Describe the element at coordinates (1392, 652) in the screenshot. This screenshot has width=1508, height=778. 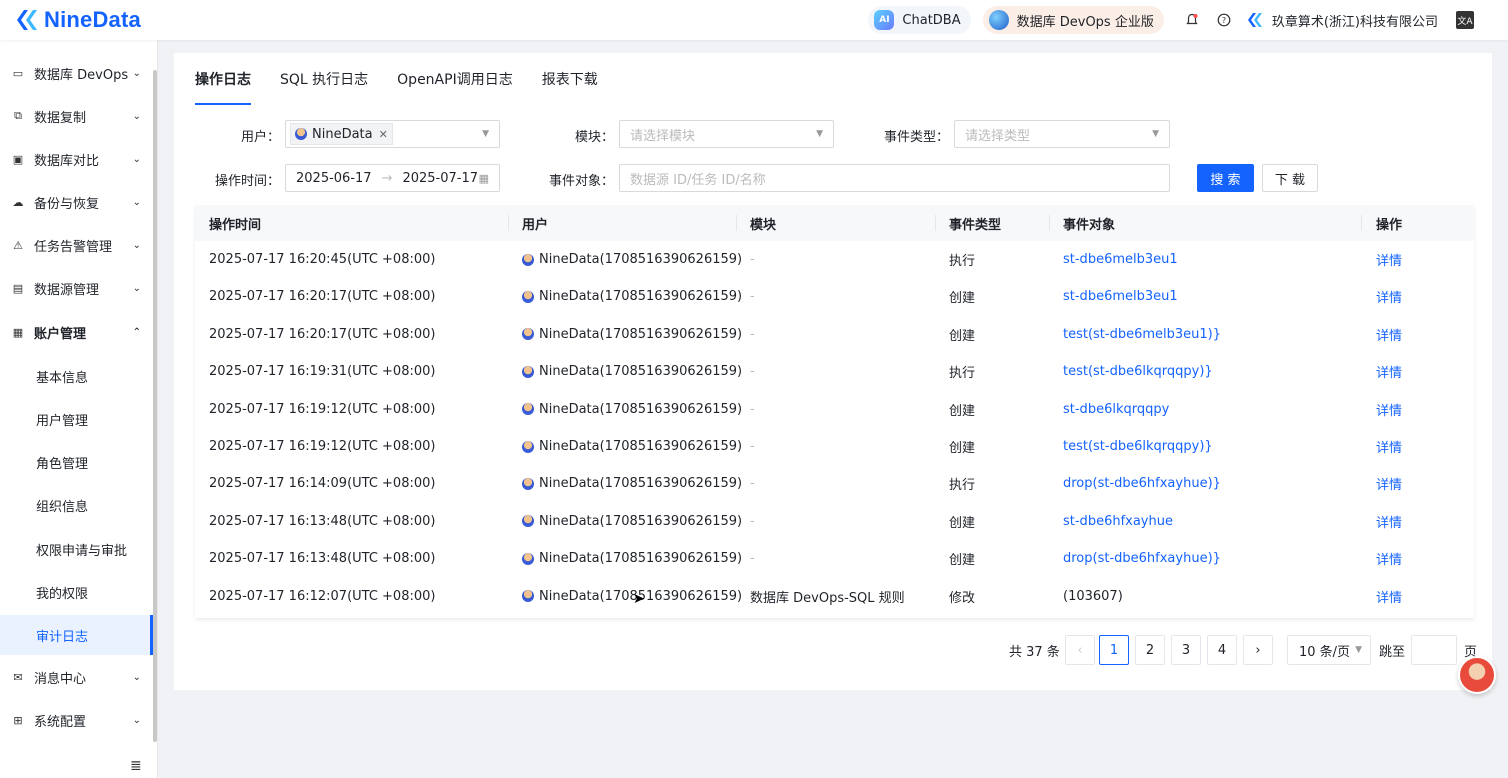
I see `jump-label: 跳至` at that location.